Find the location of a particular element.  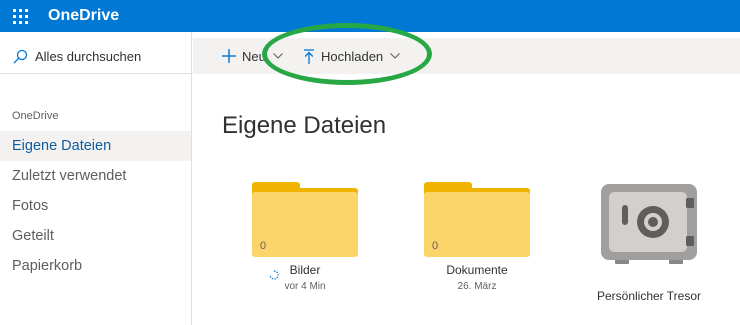

app-launcher-button is located at coordinates (20, 16).